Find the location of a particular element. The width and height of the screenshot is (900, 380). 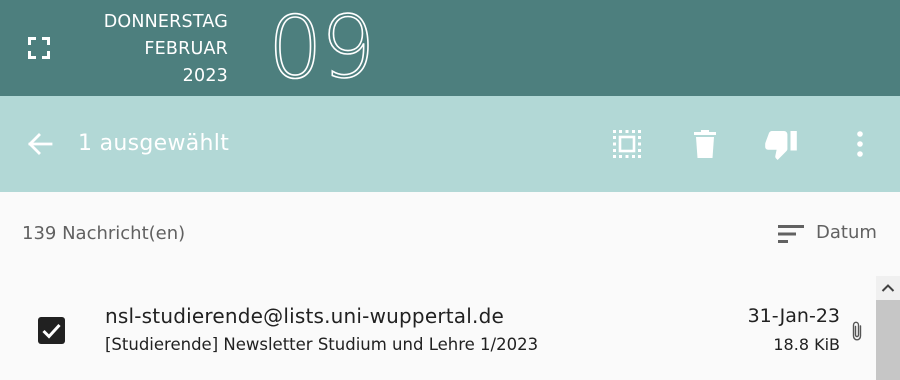

day-number: 09 is located at coordinates (321, 49).